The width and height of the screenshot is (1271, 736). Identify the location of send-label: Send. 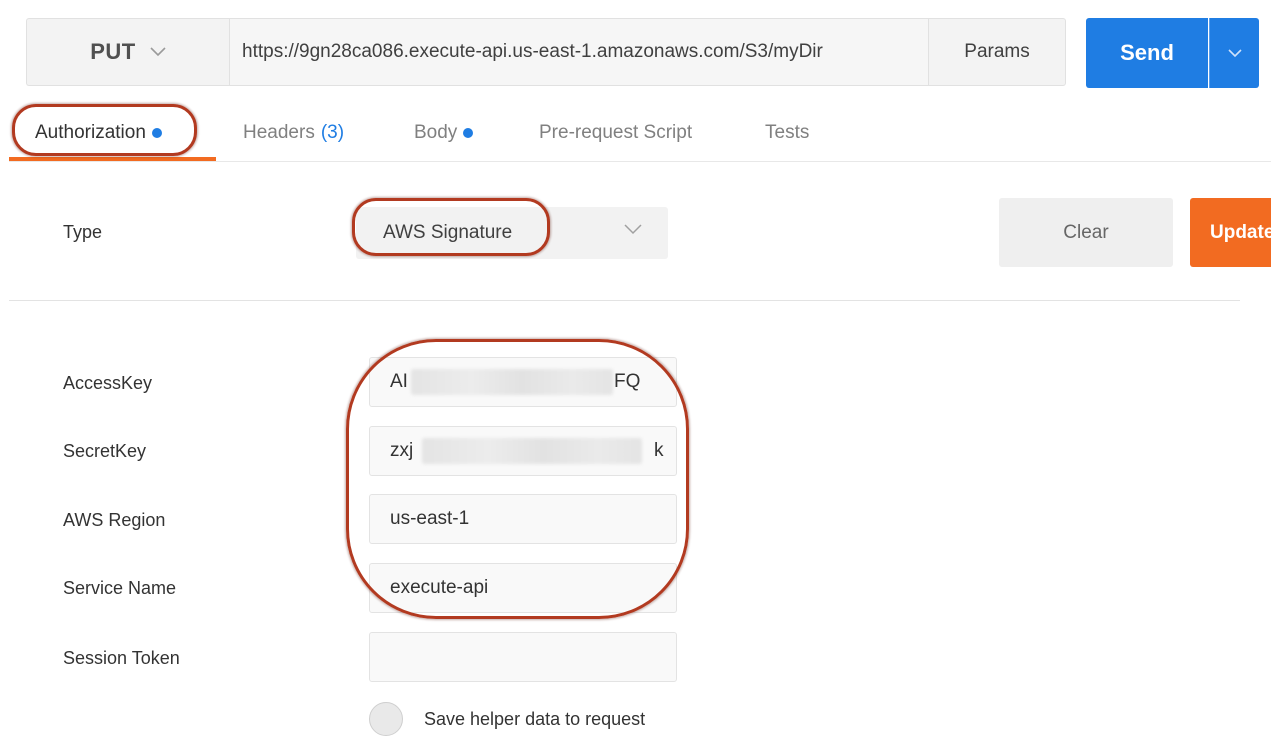
(1147, 52).